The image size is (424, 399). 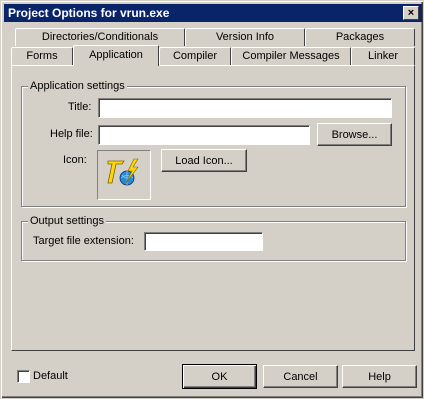 What do you see at coordinates (203, 241) in the screenshot?
I see `target-extension-input` at bounding box center [203, 241].